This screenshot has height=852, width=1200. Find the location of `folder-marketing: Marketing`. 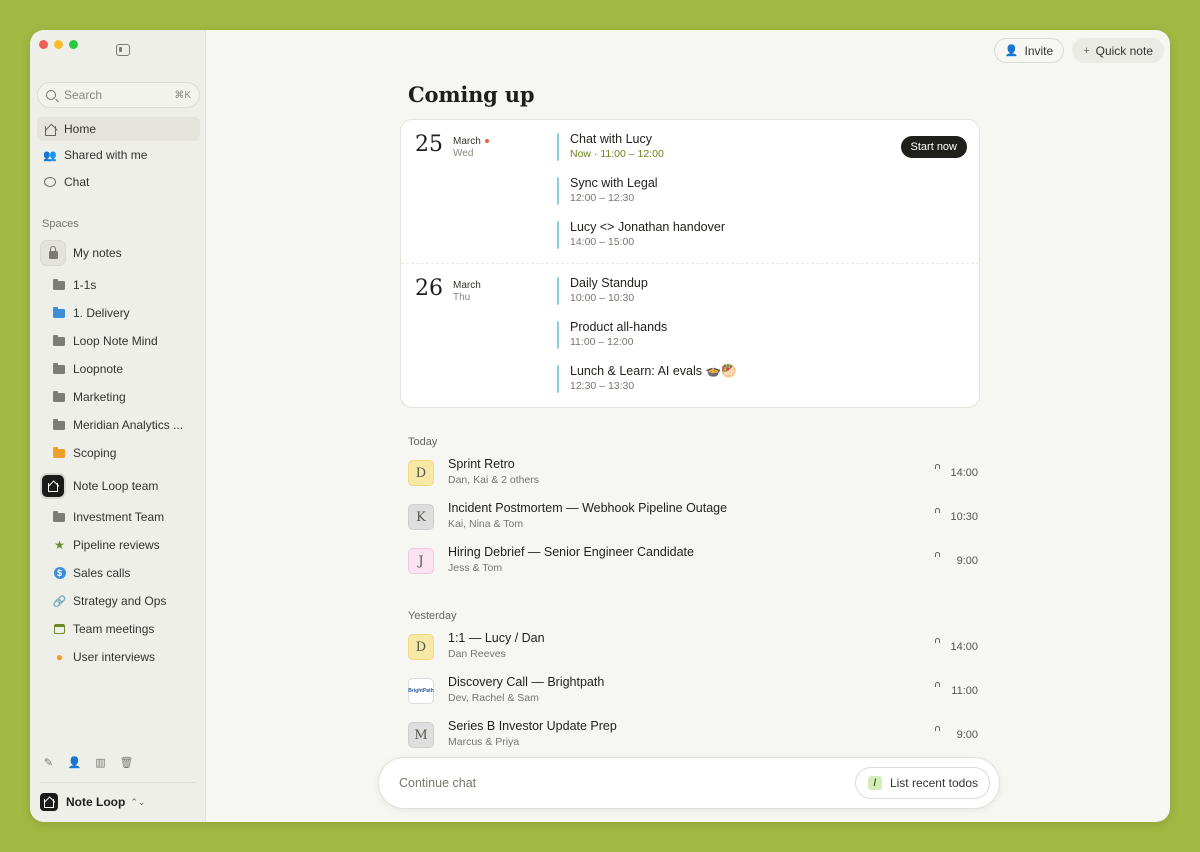

folder-marketing: Marketing is located at coordinates (89, 397).